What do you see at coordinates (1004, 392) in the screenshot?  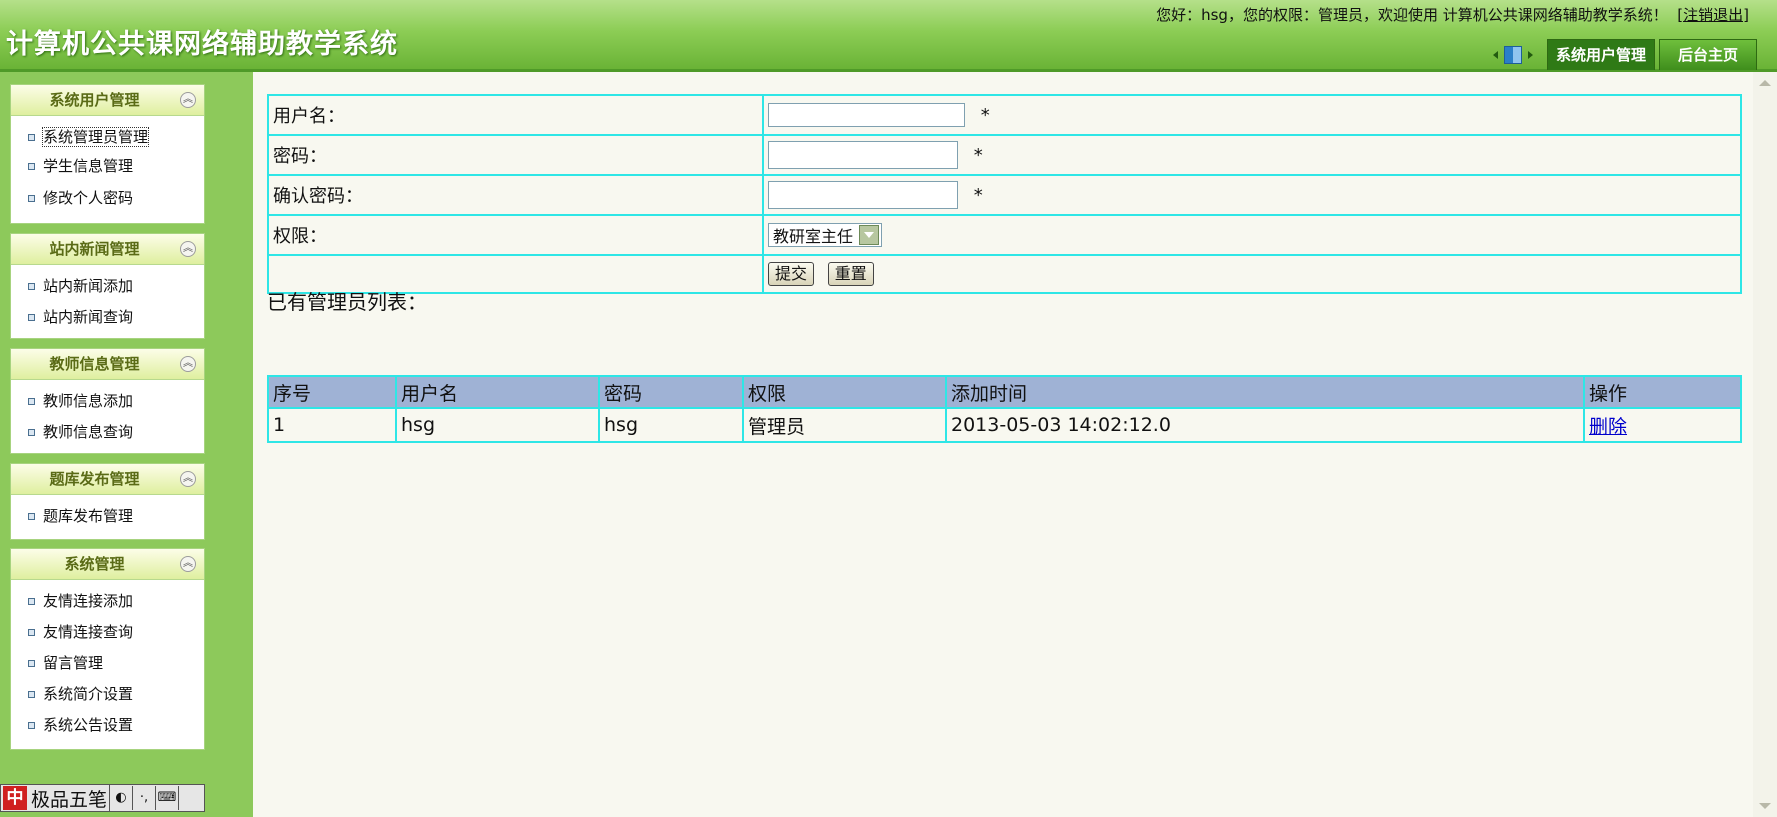 I see `table-header-row: 序号 用户名 密码 权限 添加时间 操作` at bounding box center [1004, 392].